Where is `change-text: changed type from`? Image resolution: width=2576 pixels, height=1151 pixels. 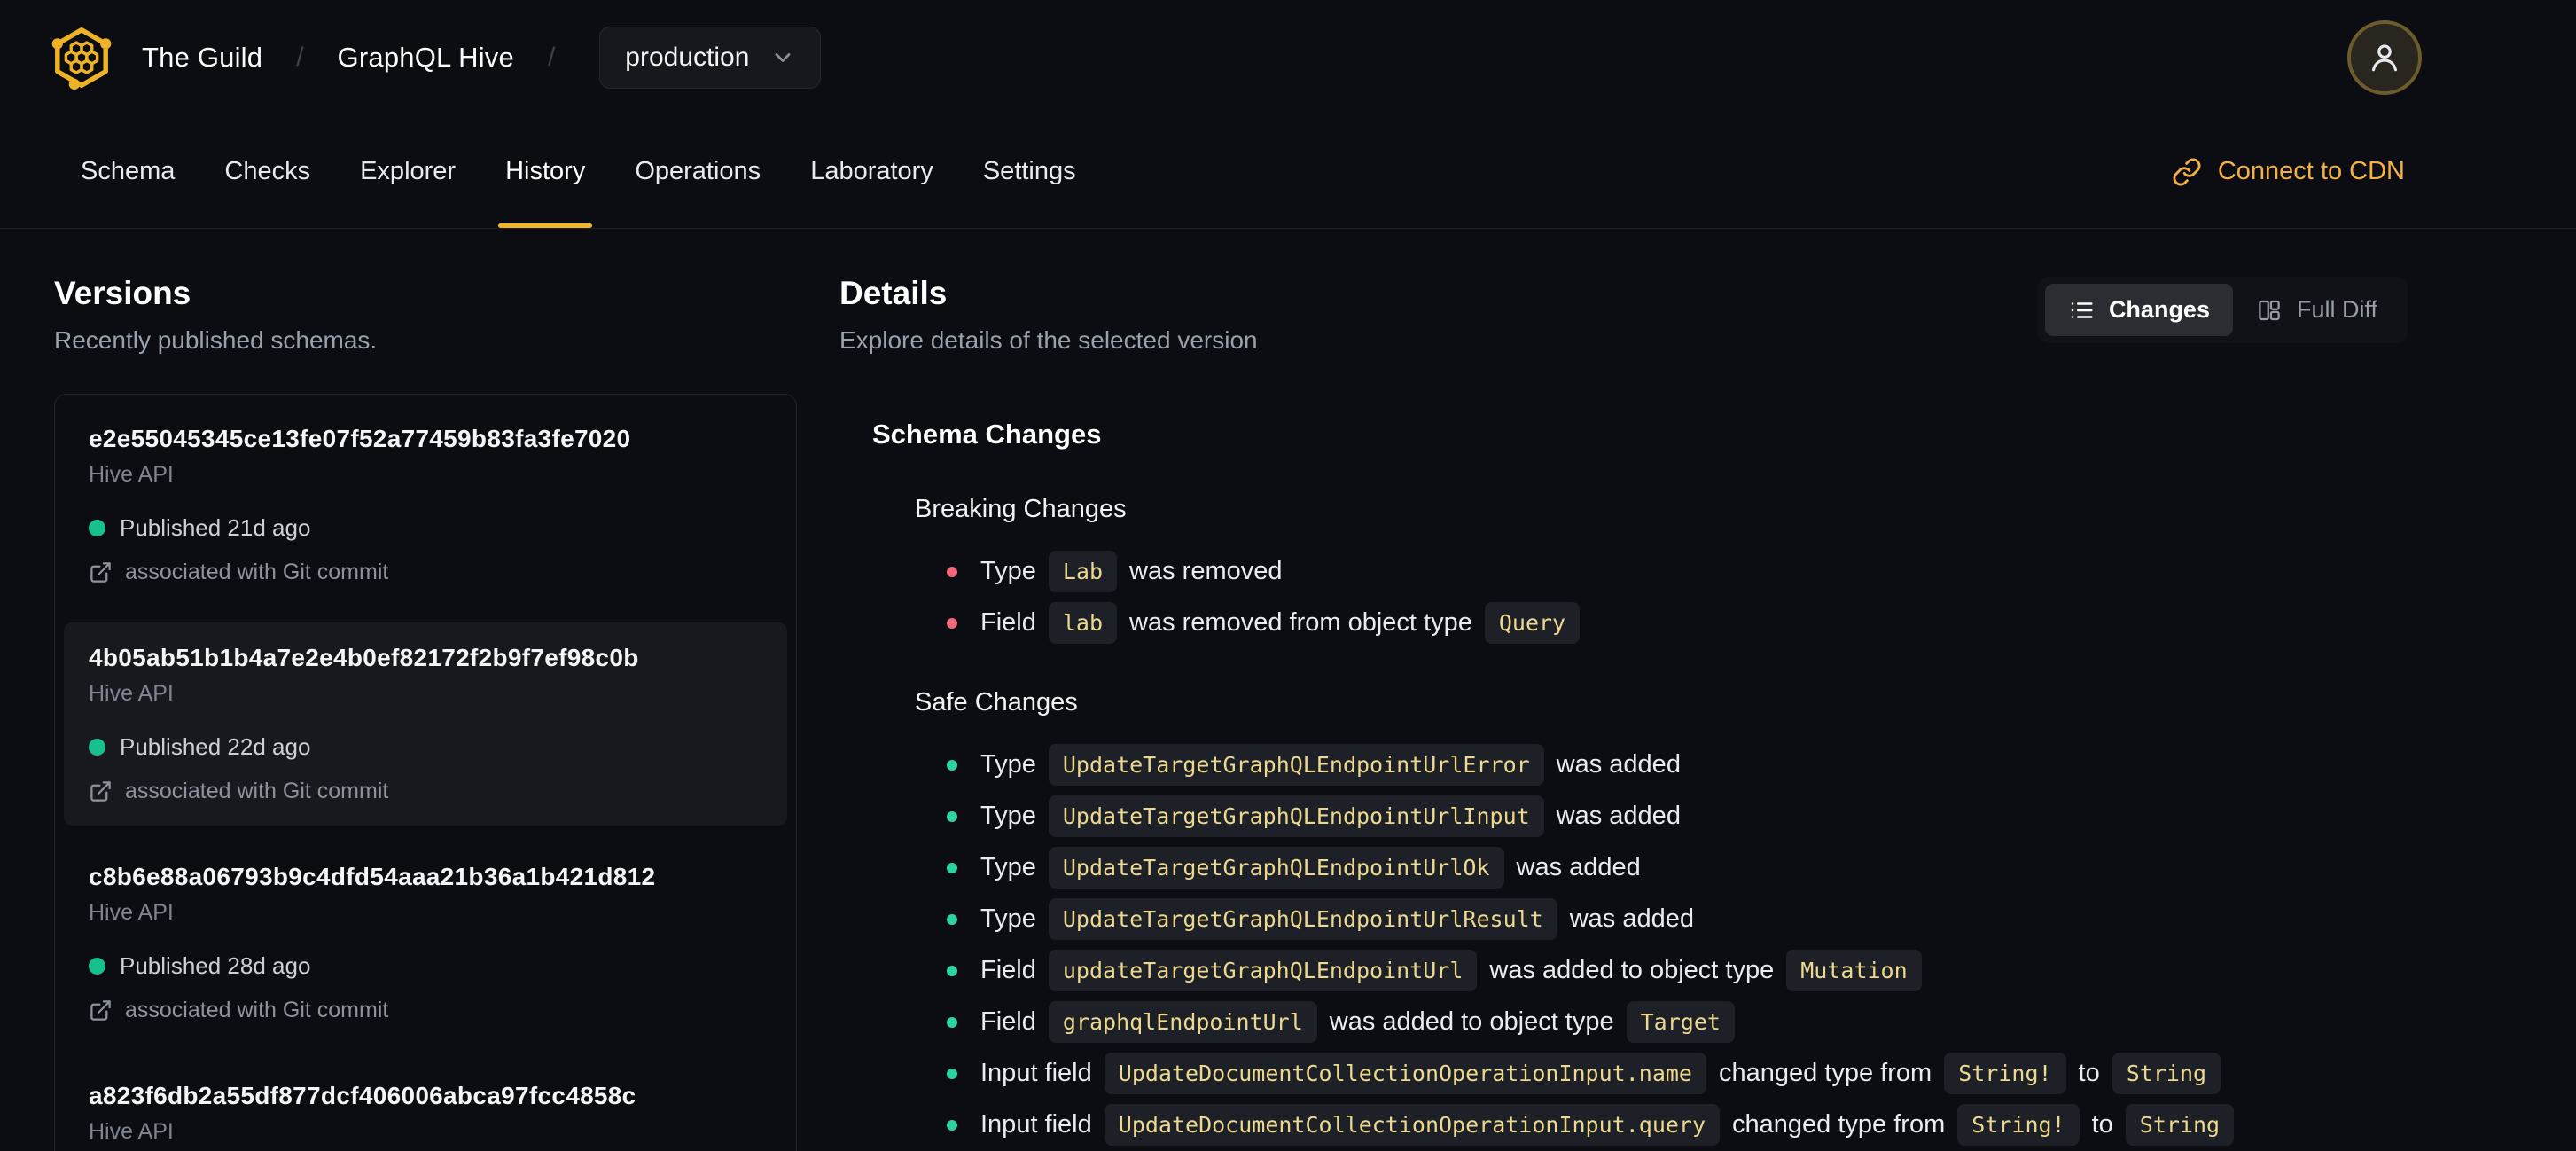
change-text: changed type from is located at coordinates (1825, 1073).